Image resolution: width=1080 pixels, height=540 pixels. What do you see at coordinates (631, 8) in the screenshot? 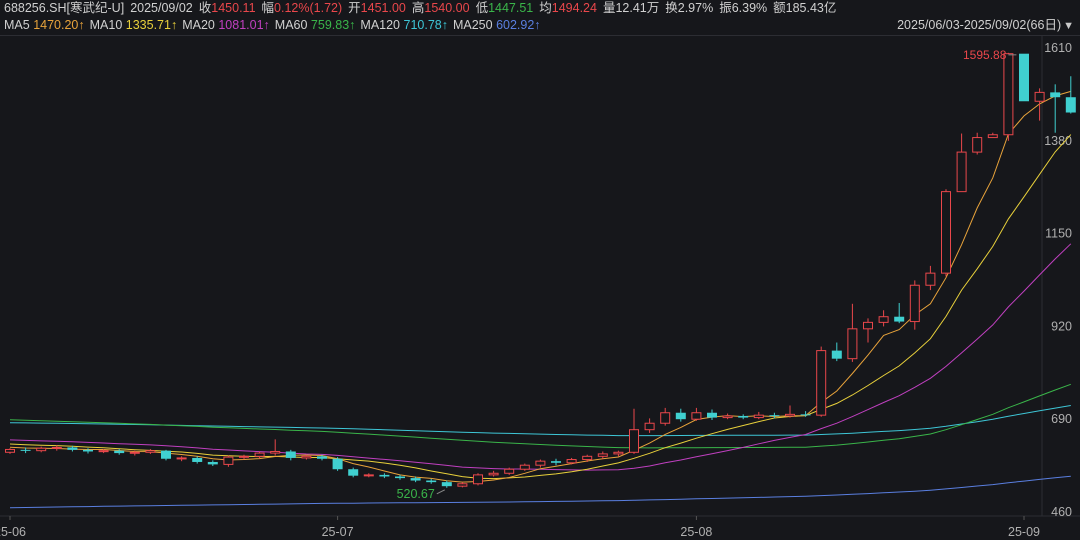
I see `volume: 量12.41万` at bounding box center [631, 8].